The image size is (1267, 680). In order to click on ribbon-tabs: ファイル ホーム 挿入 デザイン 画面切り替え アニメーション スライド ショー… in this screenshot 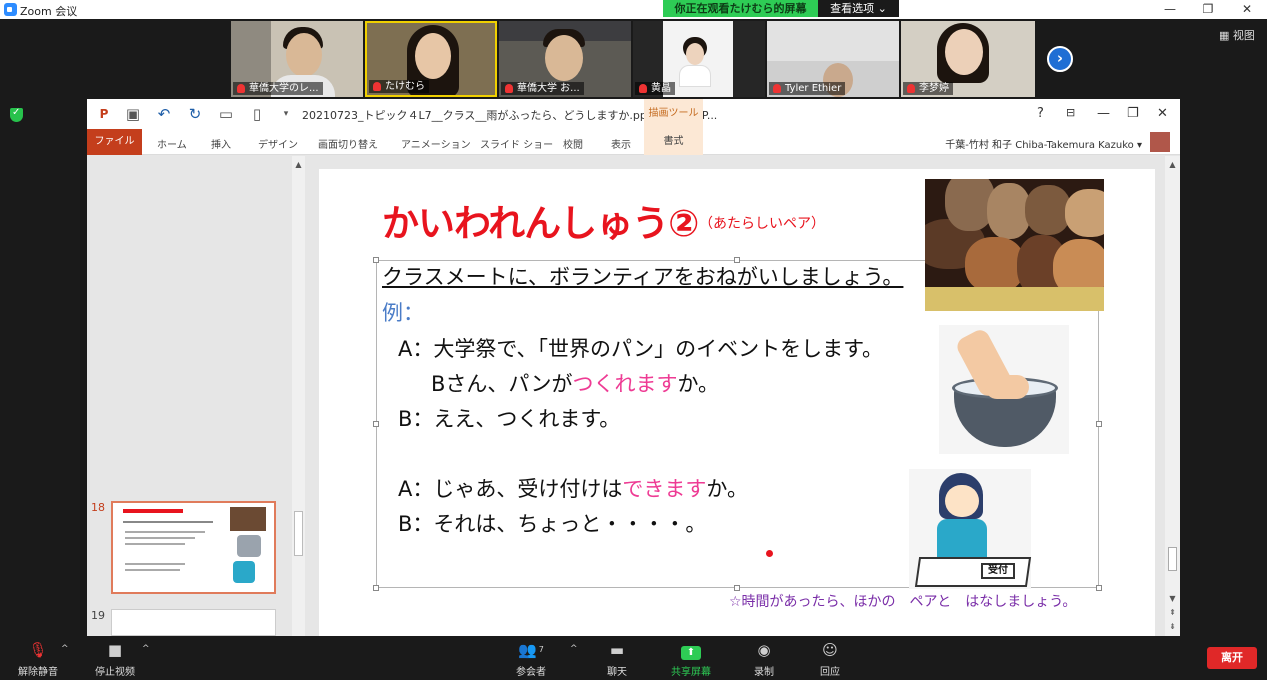, I will do `click(633, 142)`.